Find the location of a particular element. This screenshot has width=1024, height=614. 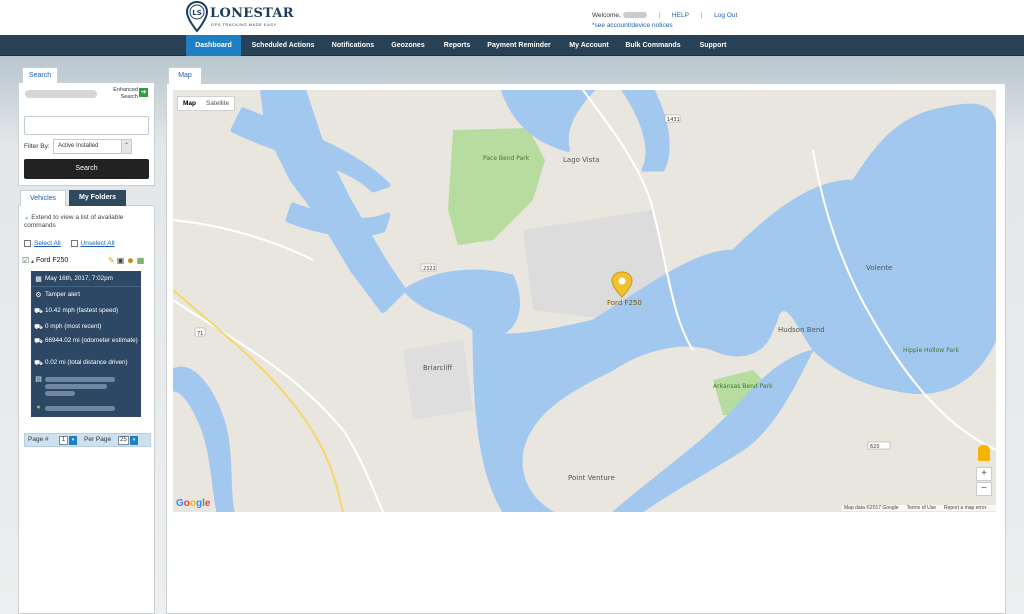

globe-icon: ● is located at coordinates (38, 407).